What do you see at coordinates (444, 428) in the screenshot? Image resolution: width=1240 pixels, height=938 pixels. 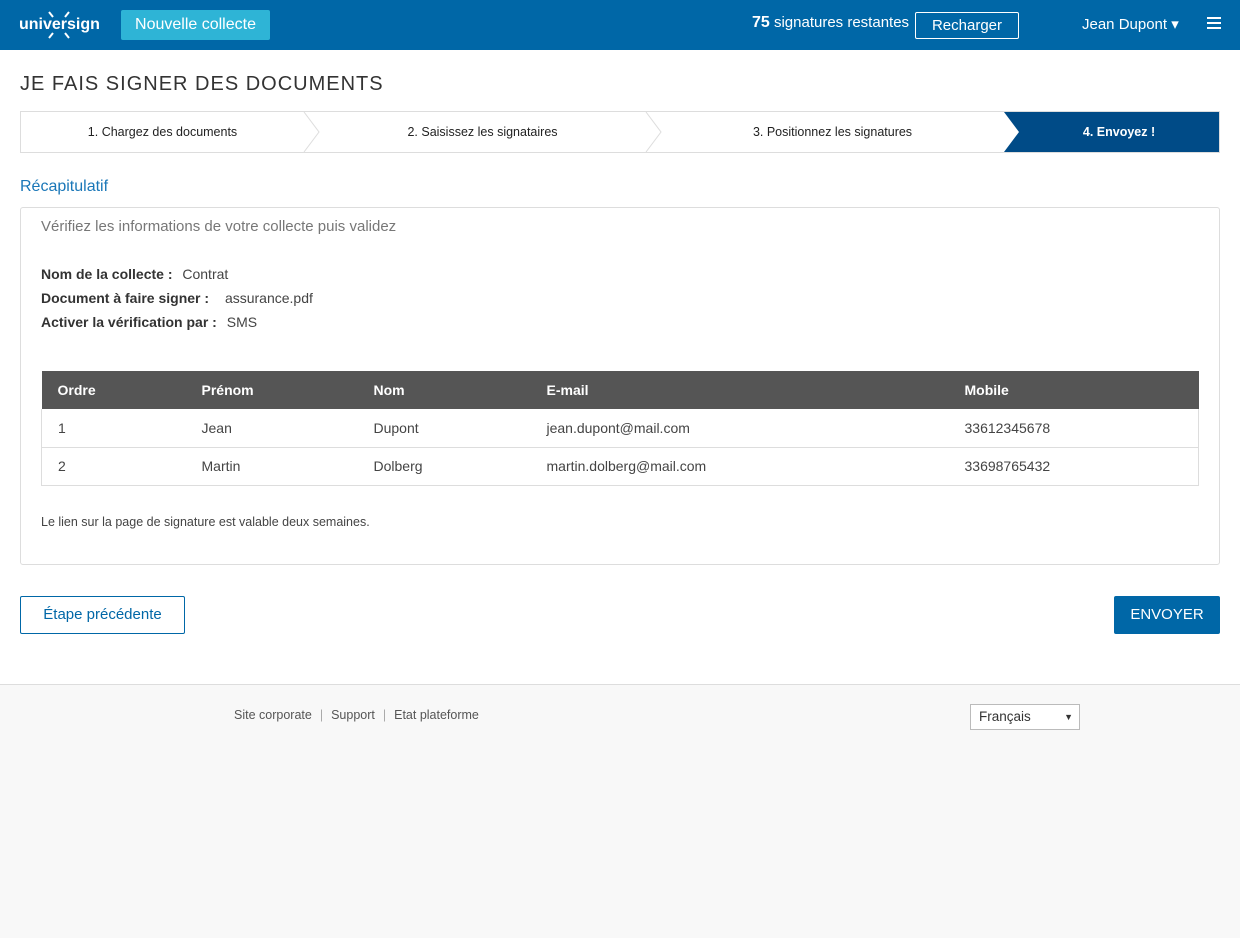 I see `cell-lastname: Dupont` at bounding box center [444, 428].